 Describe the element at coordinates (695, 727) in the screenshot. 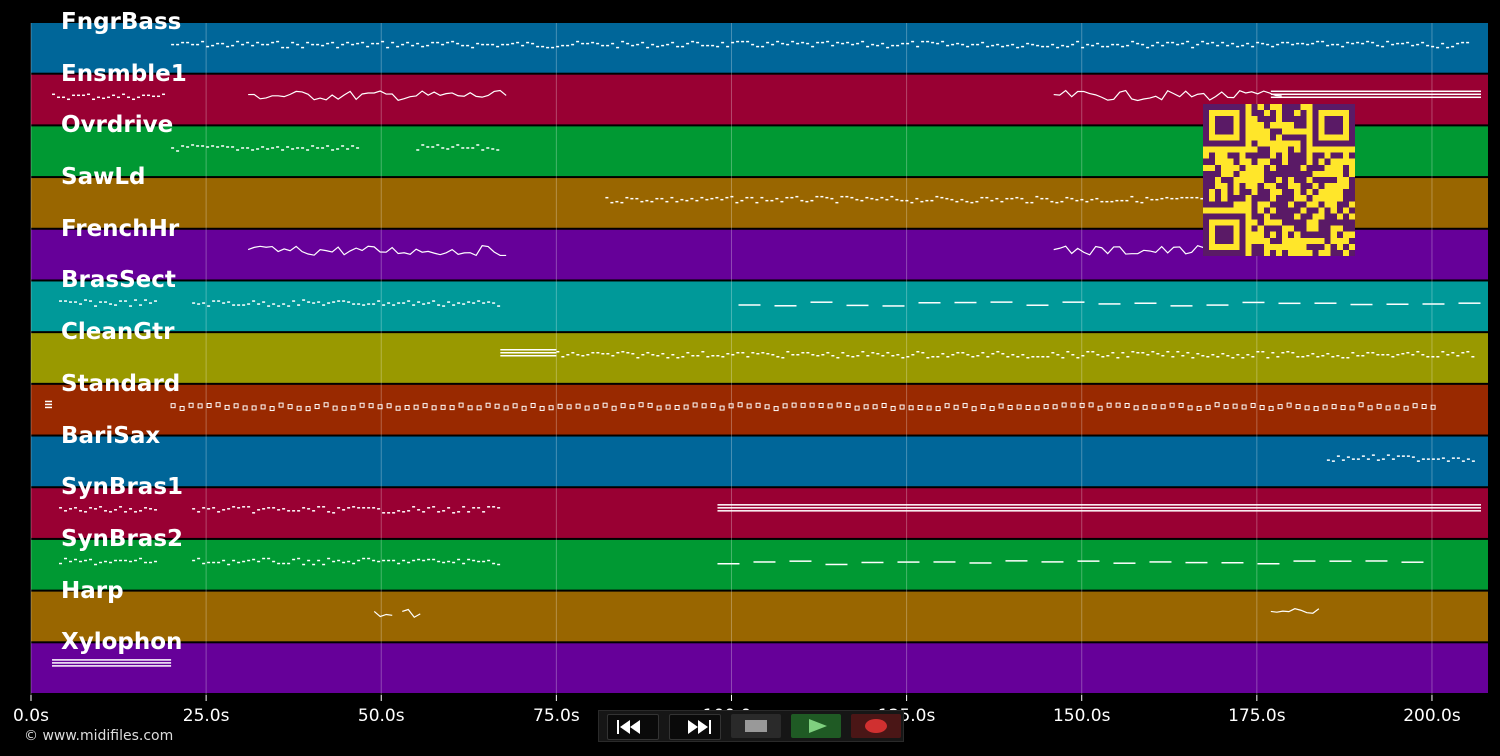

I see `fast-forward-button` at that location.